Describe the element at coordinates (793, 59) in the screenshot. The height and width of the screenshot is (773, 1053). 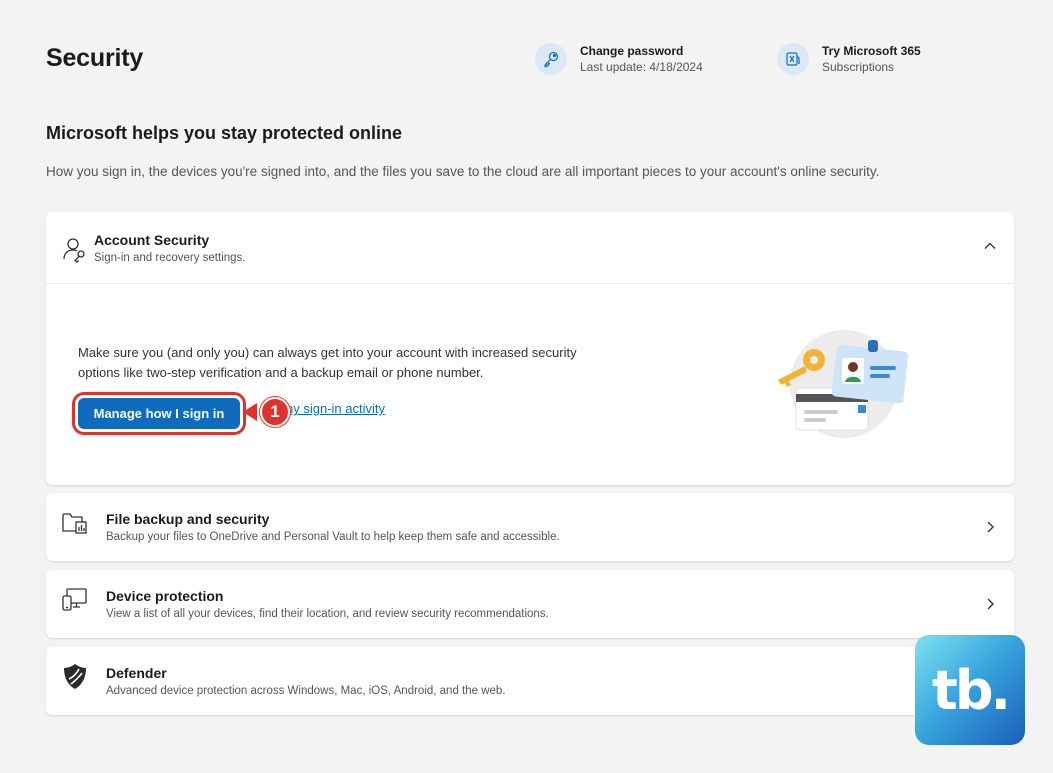
I see `m365-icon` at that location.